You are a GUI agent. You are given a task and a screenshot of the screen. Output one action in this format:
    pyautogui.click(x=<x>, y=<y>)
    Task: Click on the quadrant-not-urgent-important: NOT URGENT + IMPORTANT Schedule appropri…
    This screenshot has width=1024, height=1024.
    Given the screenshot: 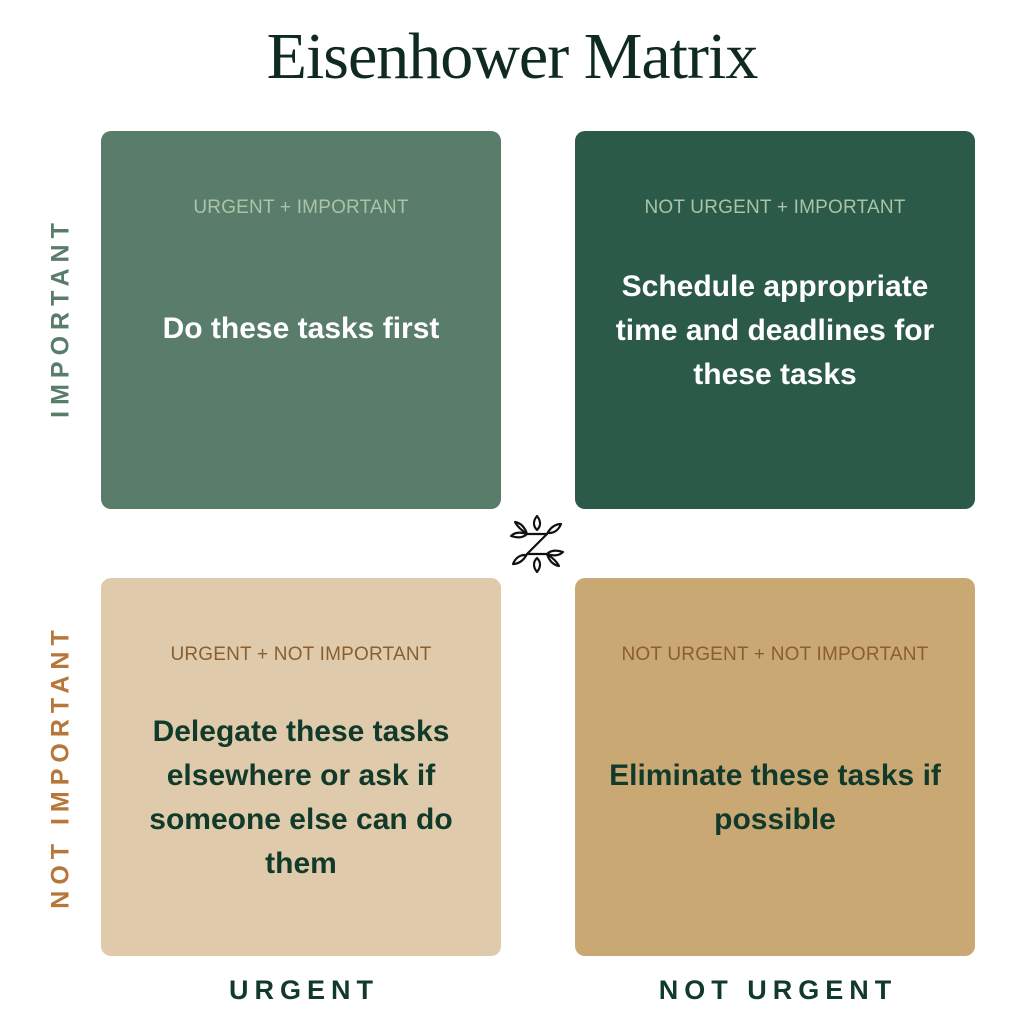 What is the action you would take?
    pyautogui.click(x=775, y=320)
    